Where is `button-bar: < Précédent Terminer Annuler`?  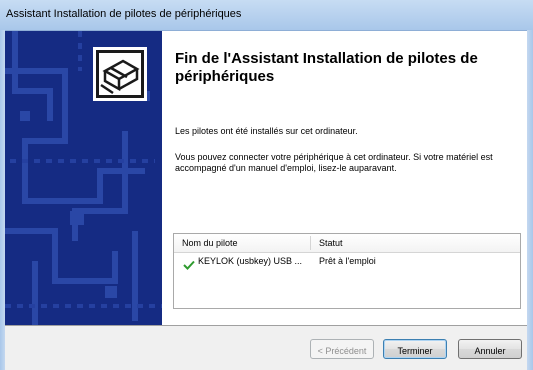
button-bar: < Précédent Terminer Annuler is located at coordinates (266, 348).